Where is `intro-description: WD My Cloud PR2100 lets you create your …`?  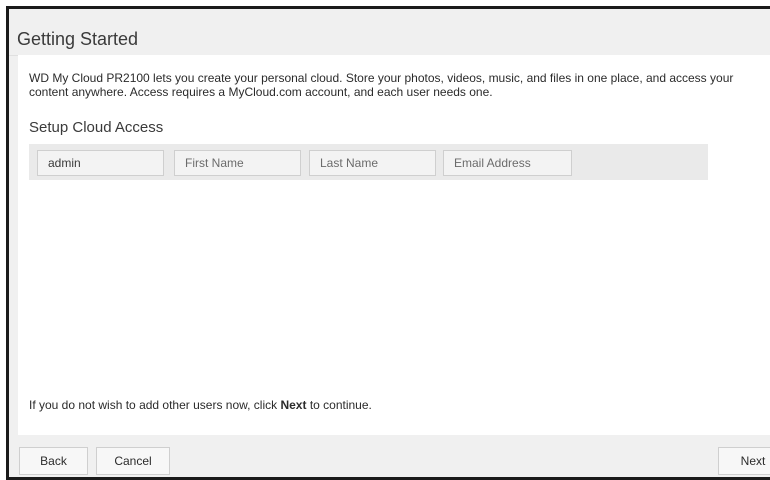
intro-description: WD My Cloud PR2100 lets you create your … is located at coordinates (381, 85).